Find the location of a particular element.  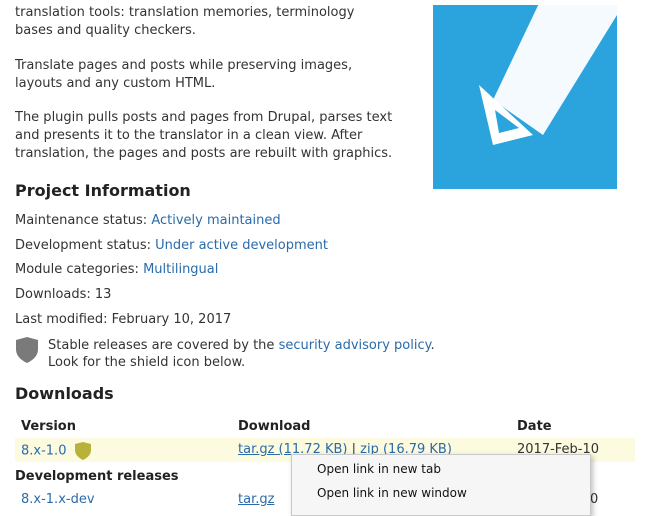

maintenance-status: Maintenance status: Actively maintained is located at coordinates (148, 221).